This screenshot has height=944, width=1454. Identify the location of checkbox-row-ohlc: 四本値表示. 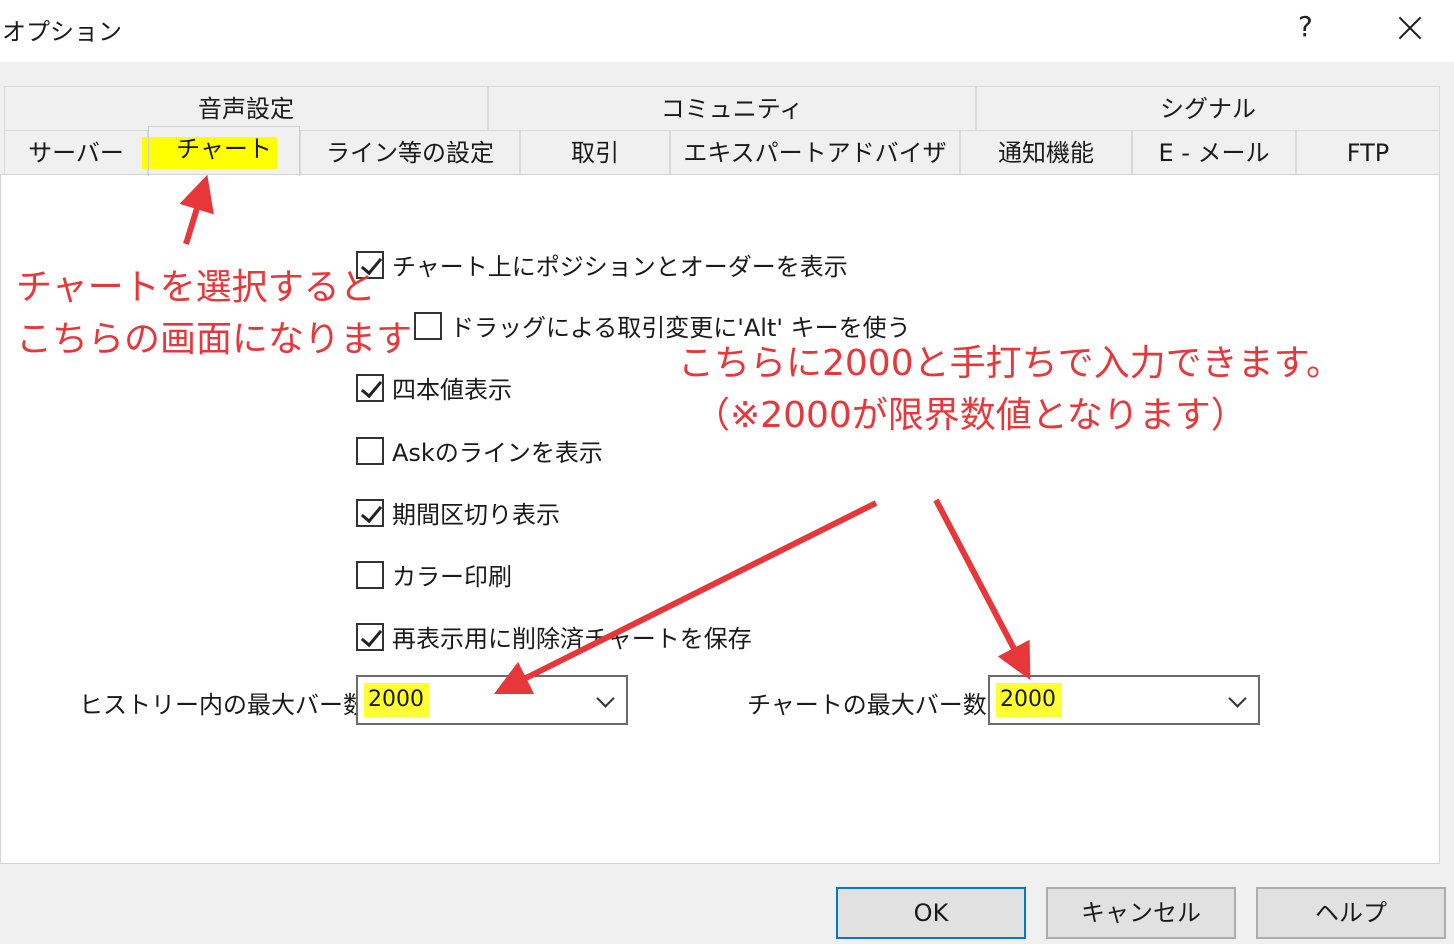
(434, 387).